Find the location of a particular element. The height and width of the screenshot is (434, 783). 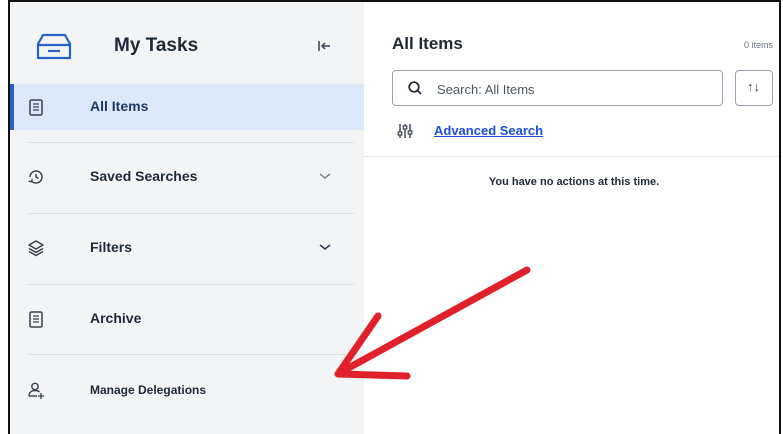

sidebar-item-all-items: All Items is located at coordinates (187, 107).